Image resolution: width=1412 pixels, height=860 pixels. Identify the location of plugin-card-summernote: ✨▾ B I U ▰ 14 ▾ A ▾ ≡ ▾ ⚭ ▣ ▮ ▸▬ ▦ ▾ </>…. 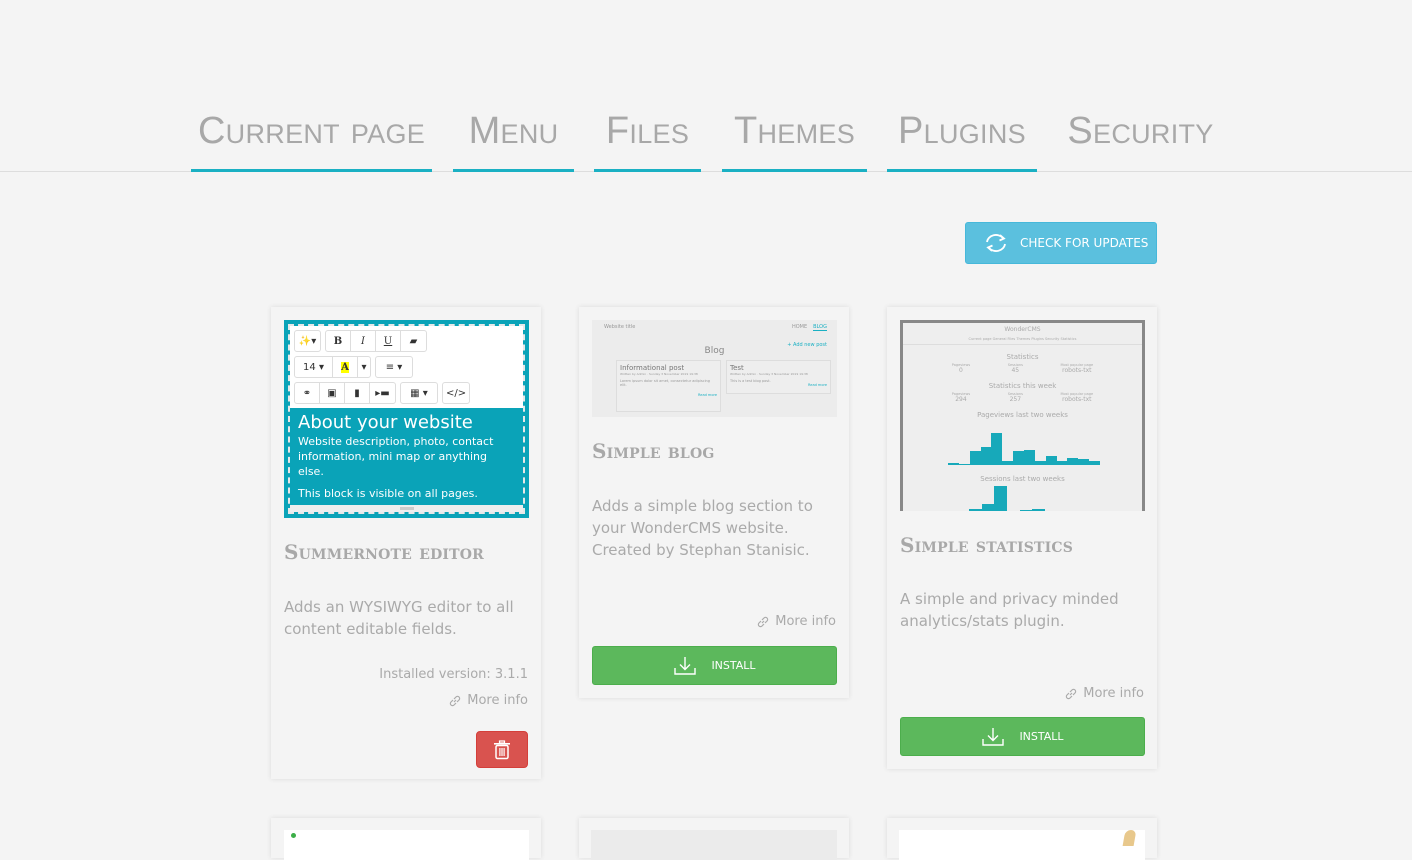
(406, 543).